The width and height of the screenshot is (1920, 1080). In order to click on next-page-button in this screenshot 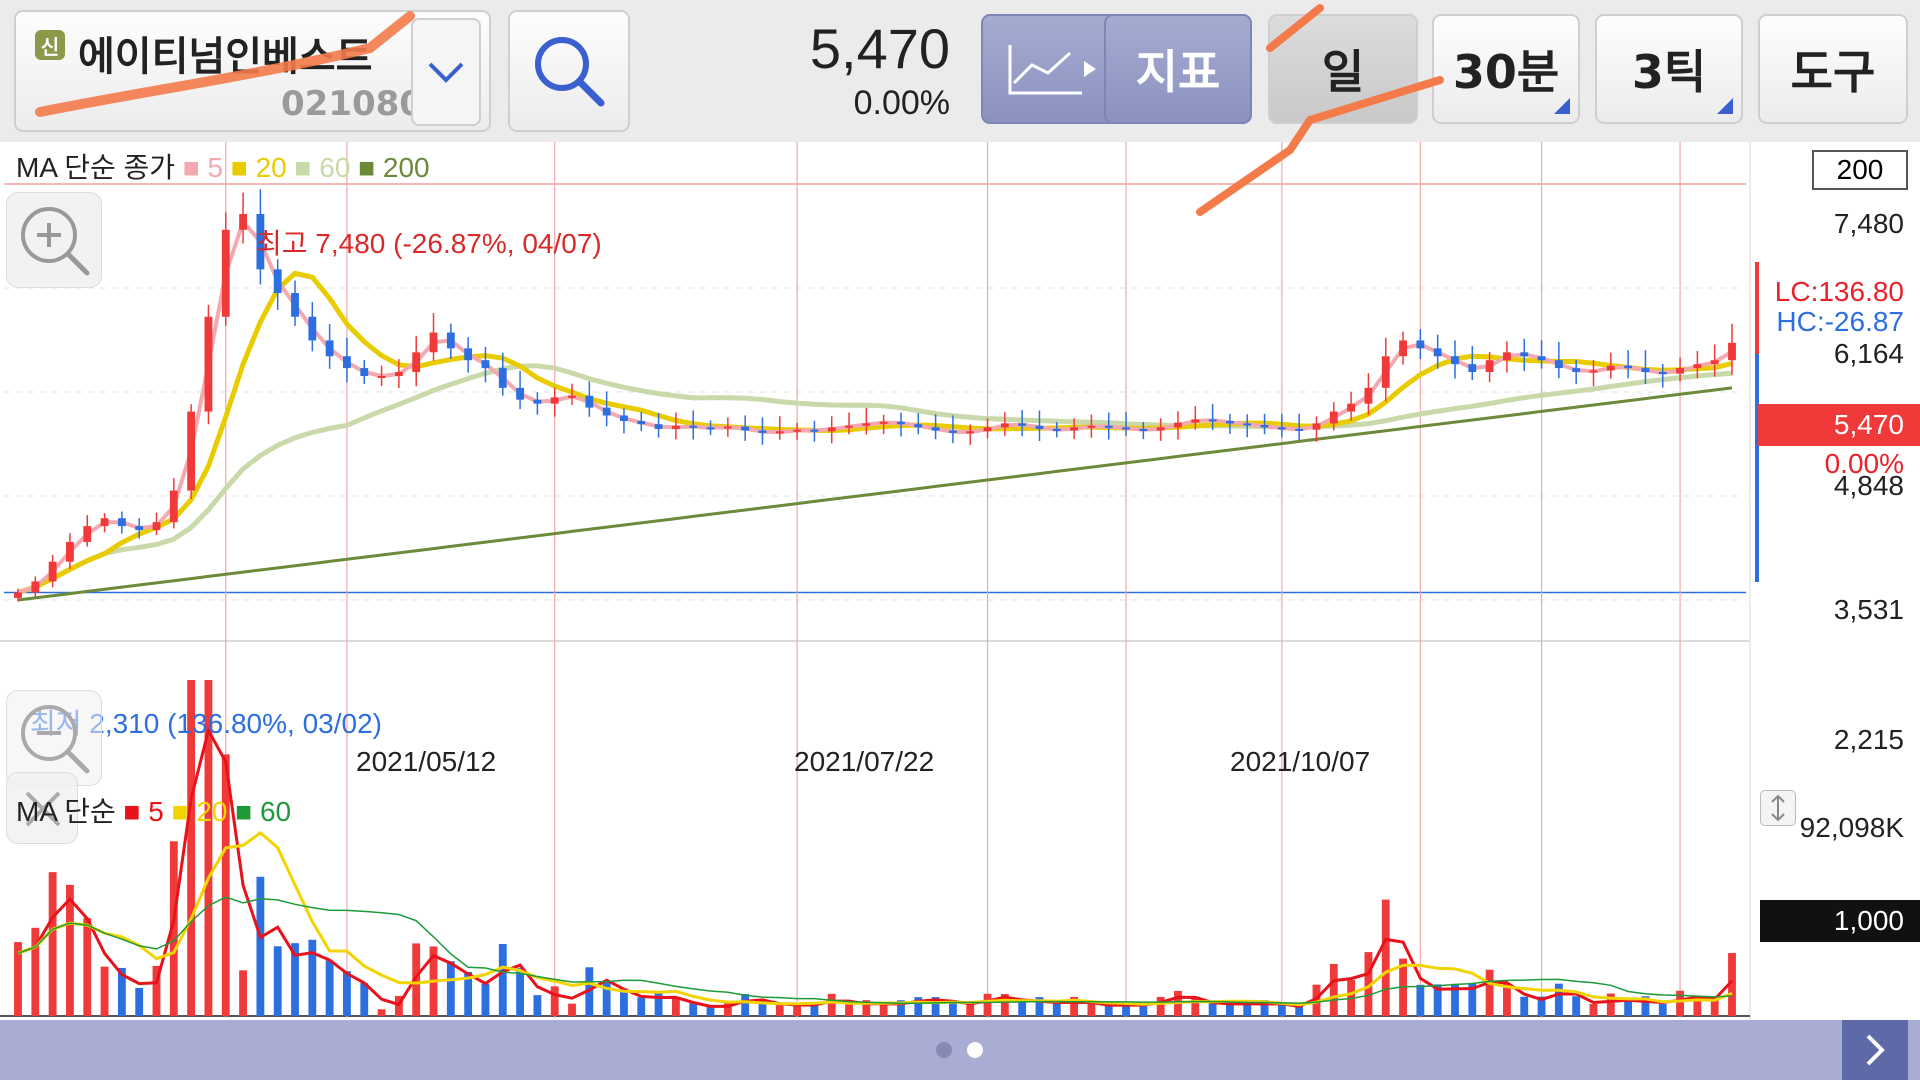, I will do `click(1875, 1050)`.